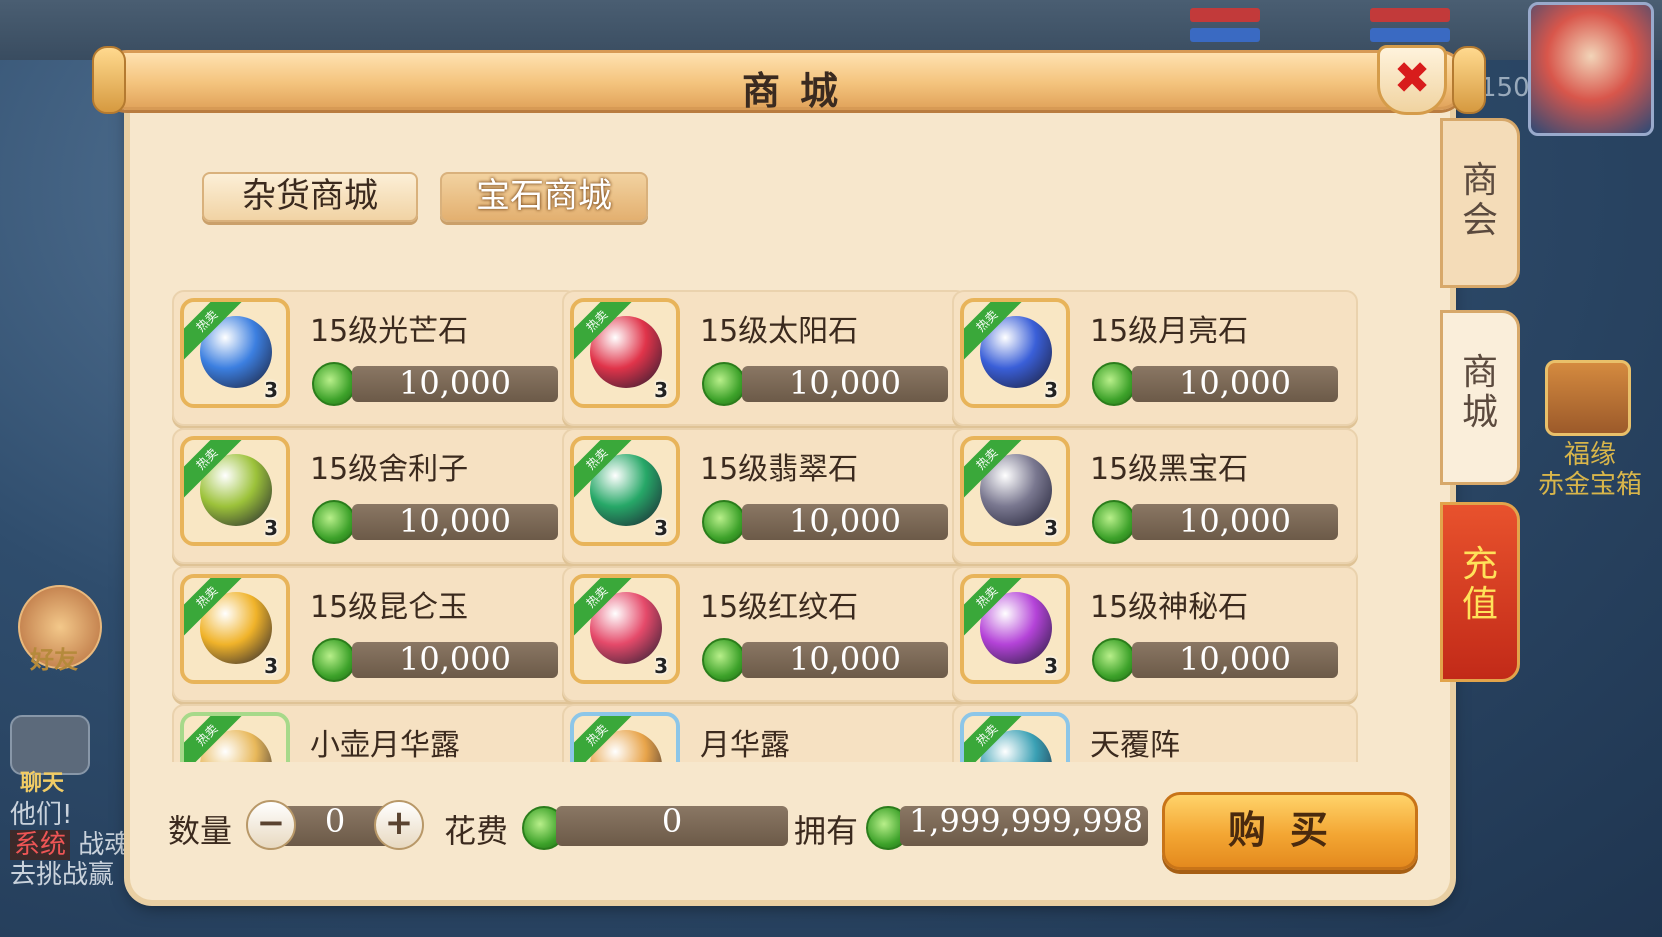 This screenshot has width=1662, height=937. I want to click on quantity-value: 0, so click(335, 821).